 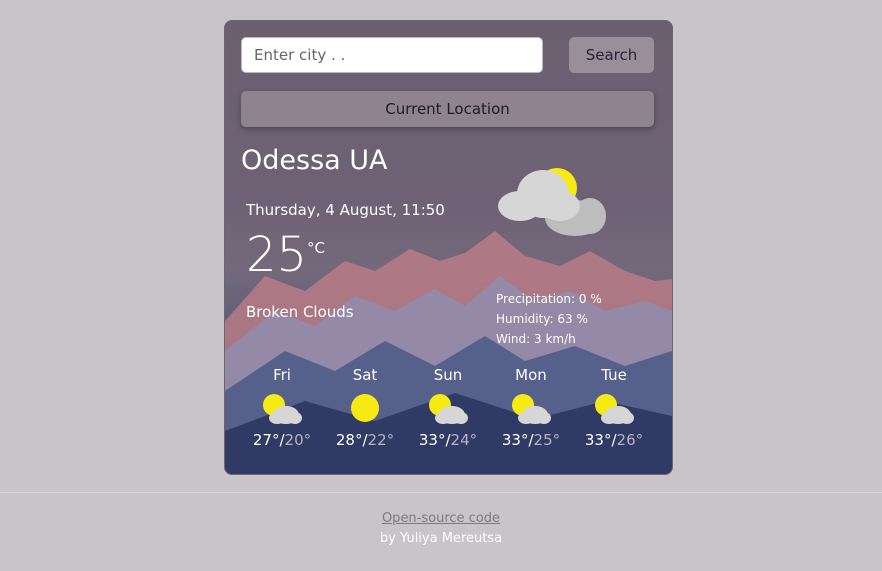 What do you see at coordinates (266, 440) in the screenshot?
I see `forecast-max: 27°` at bounding box center [266, 440].